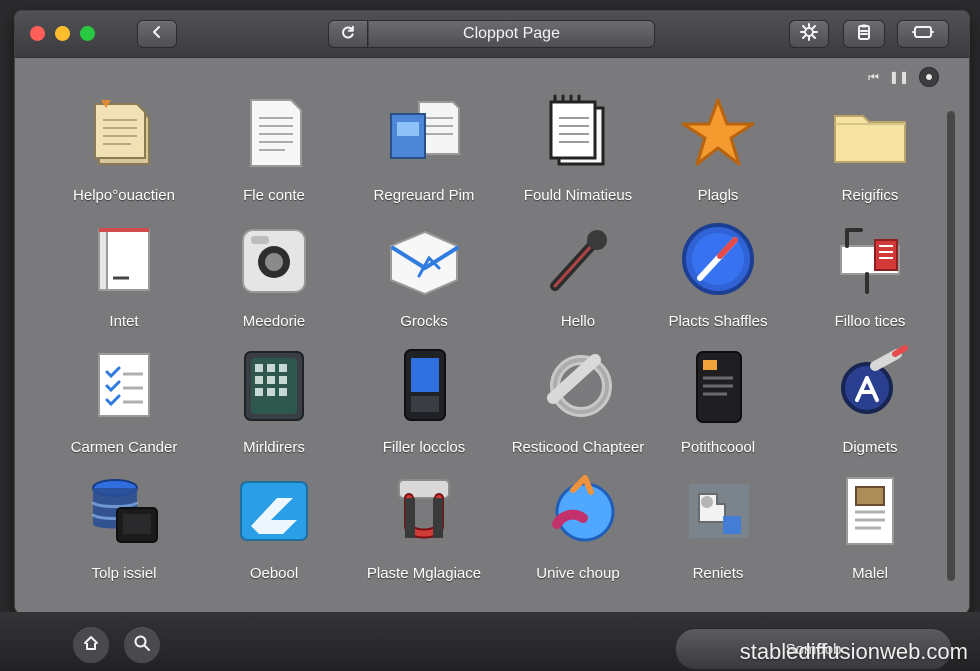 The height and width of the screenshot is (671, 980). I want to click on grid-item: Reigifics, so click(870, 144).